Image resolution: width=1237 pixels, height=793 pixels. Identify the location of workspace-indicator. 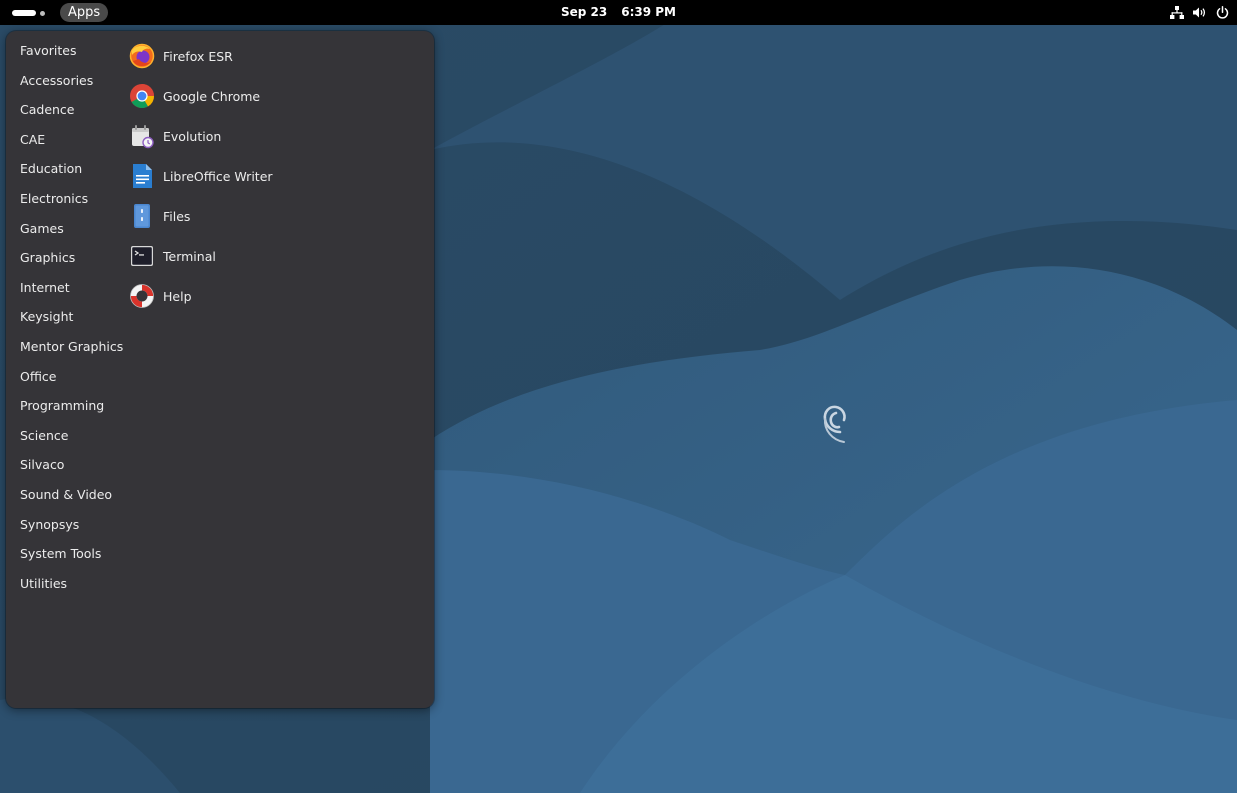
(42, 13).